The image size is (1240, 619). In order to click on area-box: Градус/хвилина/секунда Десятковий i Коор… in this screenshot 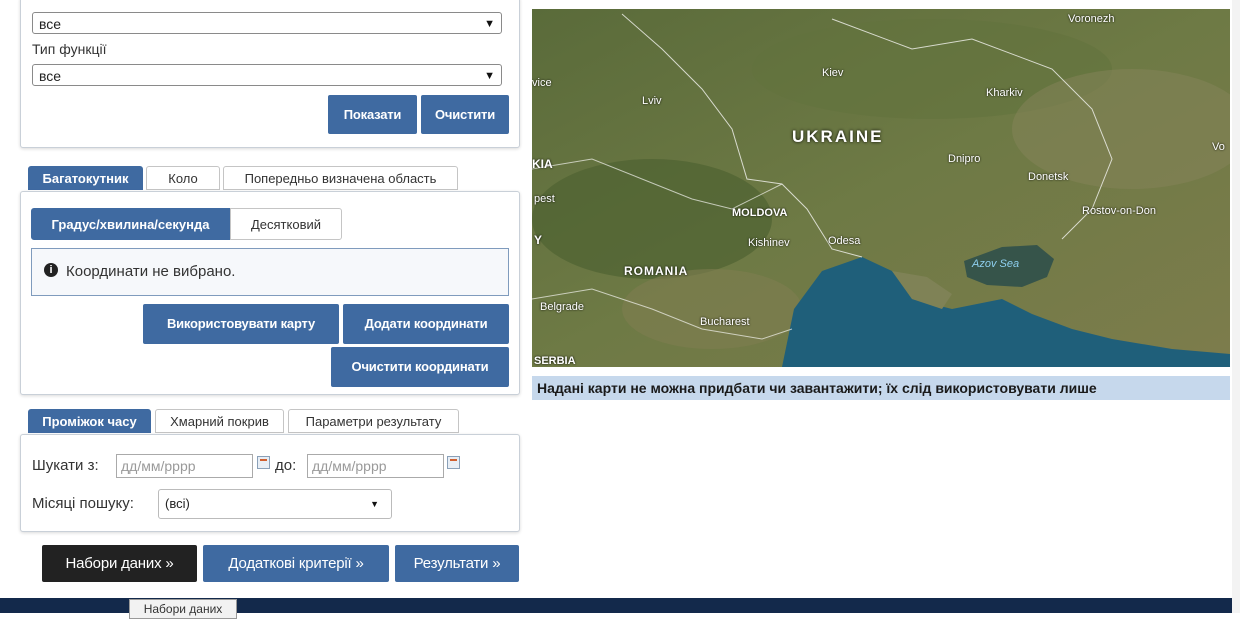, I will do `click(270, 293)`.